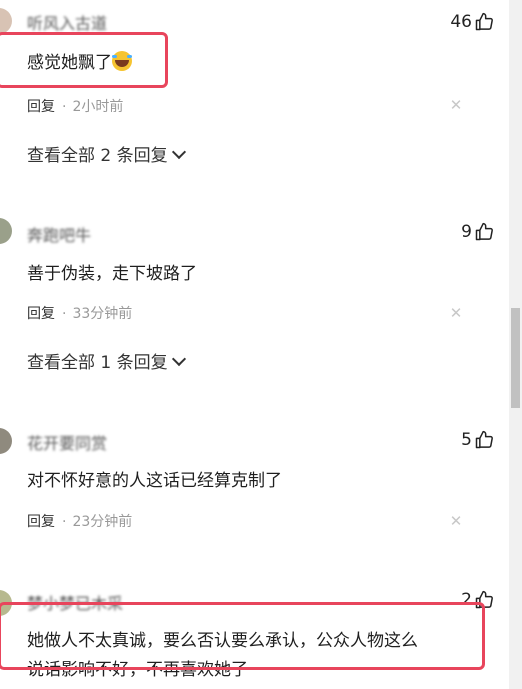 This screenshot has width=522, height=689. What do you see at coordinates (154, 481) in the screenshot?
I see `comment-text: 对不怀好意的人这话已经算克制了` at bounding box center [154, 481].